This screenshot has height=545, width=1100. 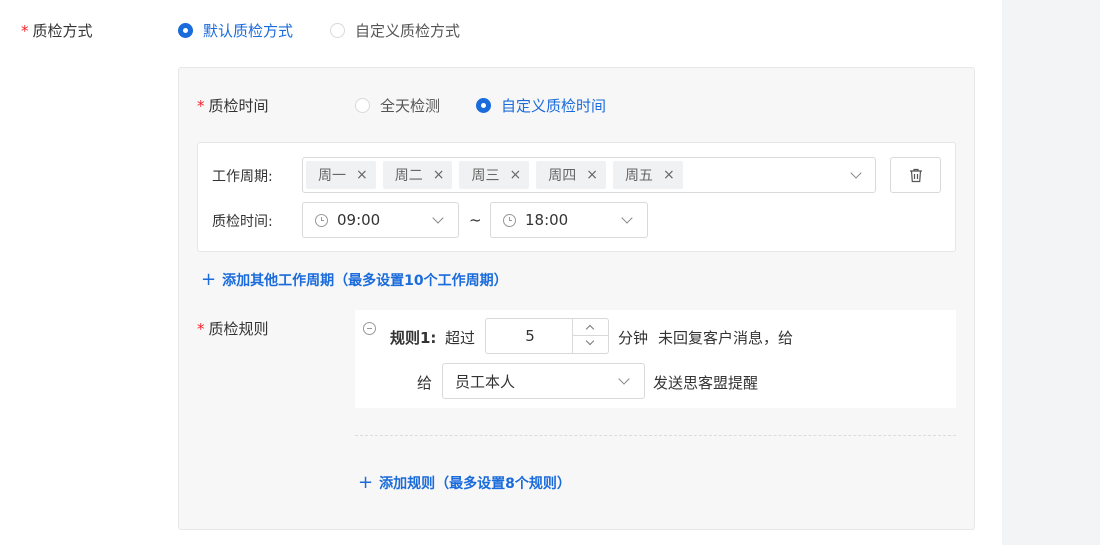 I want to click on delete-period-button, so click(x=915, y=175).